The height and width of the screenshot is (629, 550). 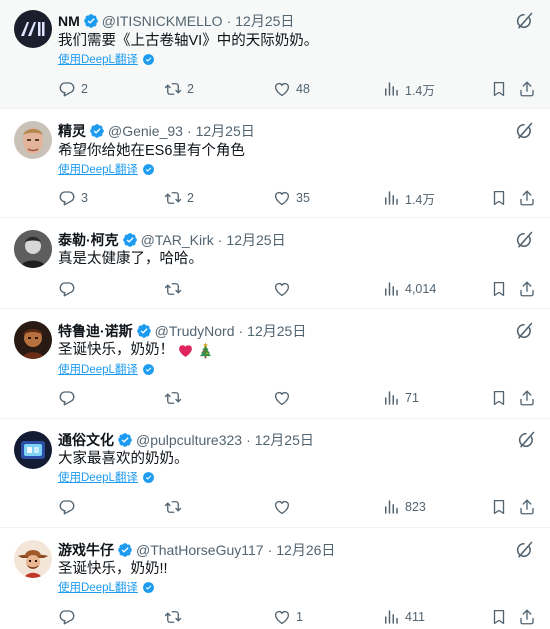 What do you see at coordinates (291, 198) in the screenshot?
I see `like-button: 35` at bounding box center [291, 198].